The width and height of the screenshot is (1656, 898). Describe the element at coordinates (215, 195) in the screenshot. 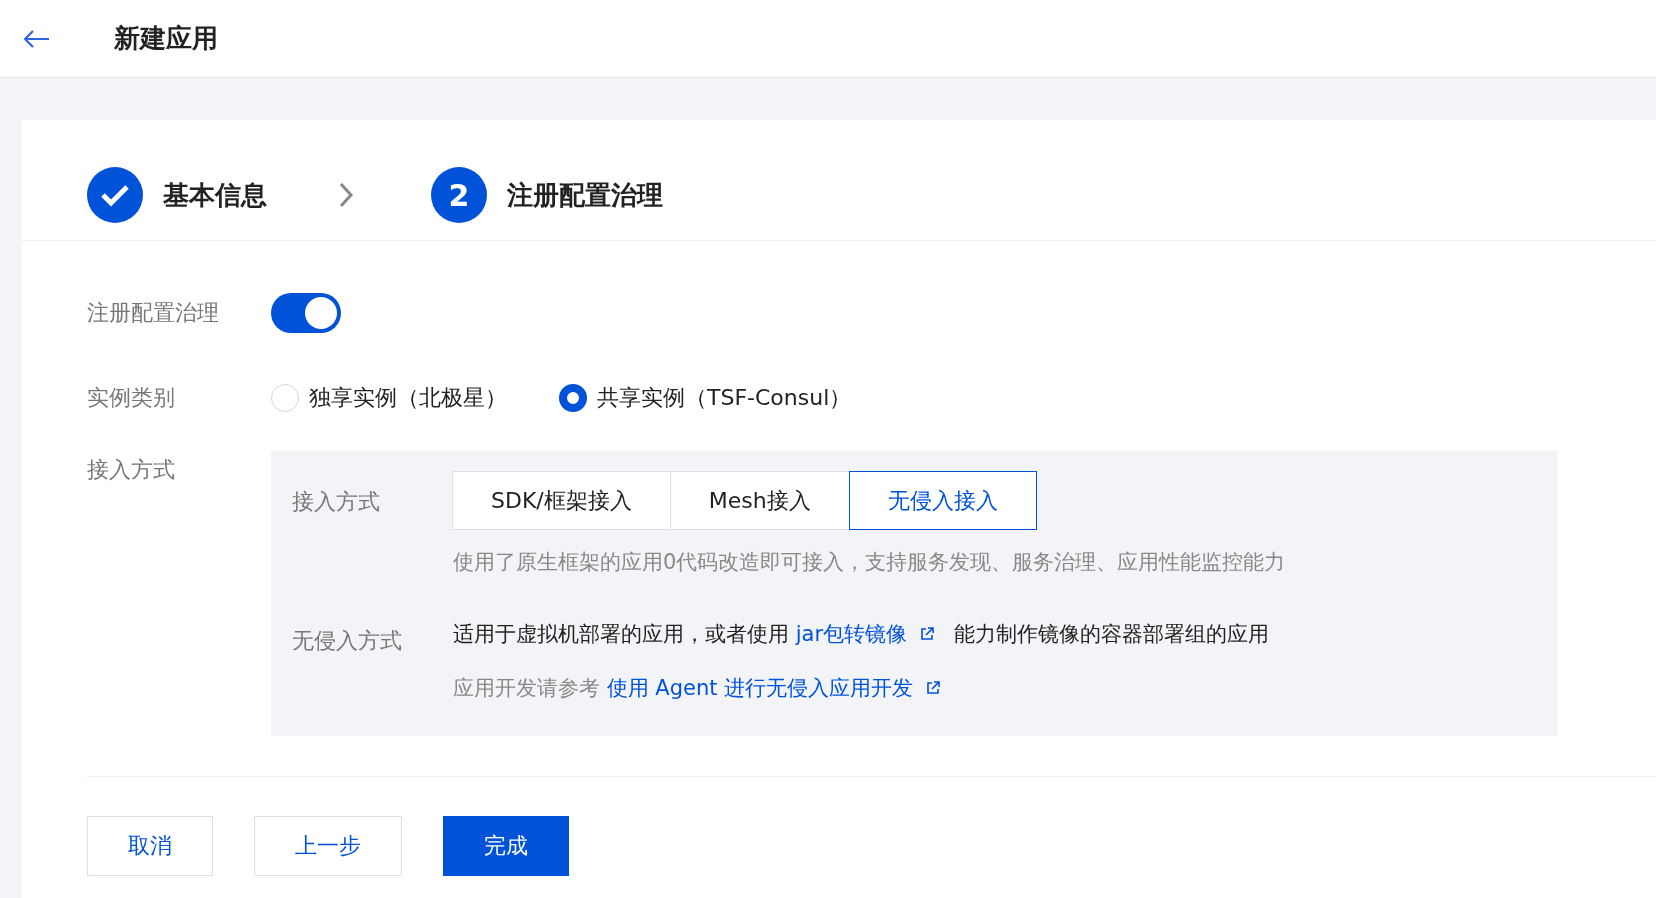

I see `step-label: 基本信息` at that location.